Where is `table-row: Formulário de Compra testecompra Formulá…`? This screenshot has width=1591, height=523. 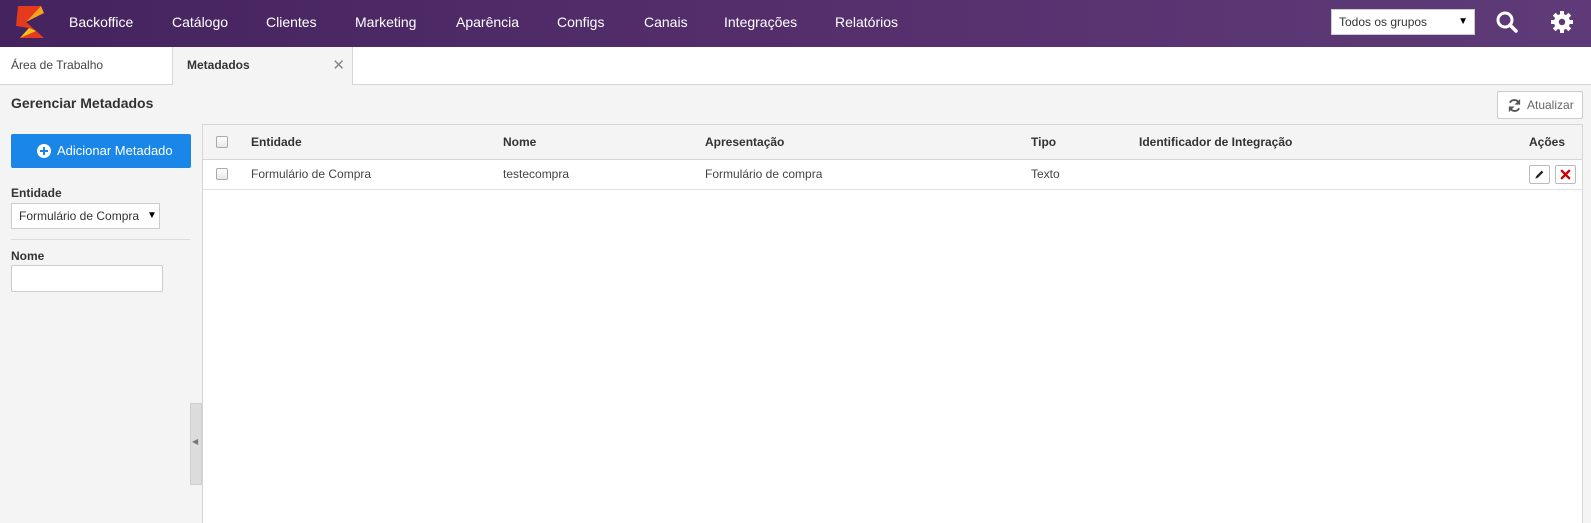 table-row: Formulário de Compra testecompra Formulá… is located at coordinates (892, 175).